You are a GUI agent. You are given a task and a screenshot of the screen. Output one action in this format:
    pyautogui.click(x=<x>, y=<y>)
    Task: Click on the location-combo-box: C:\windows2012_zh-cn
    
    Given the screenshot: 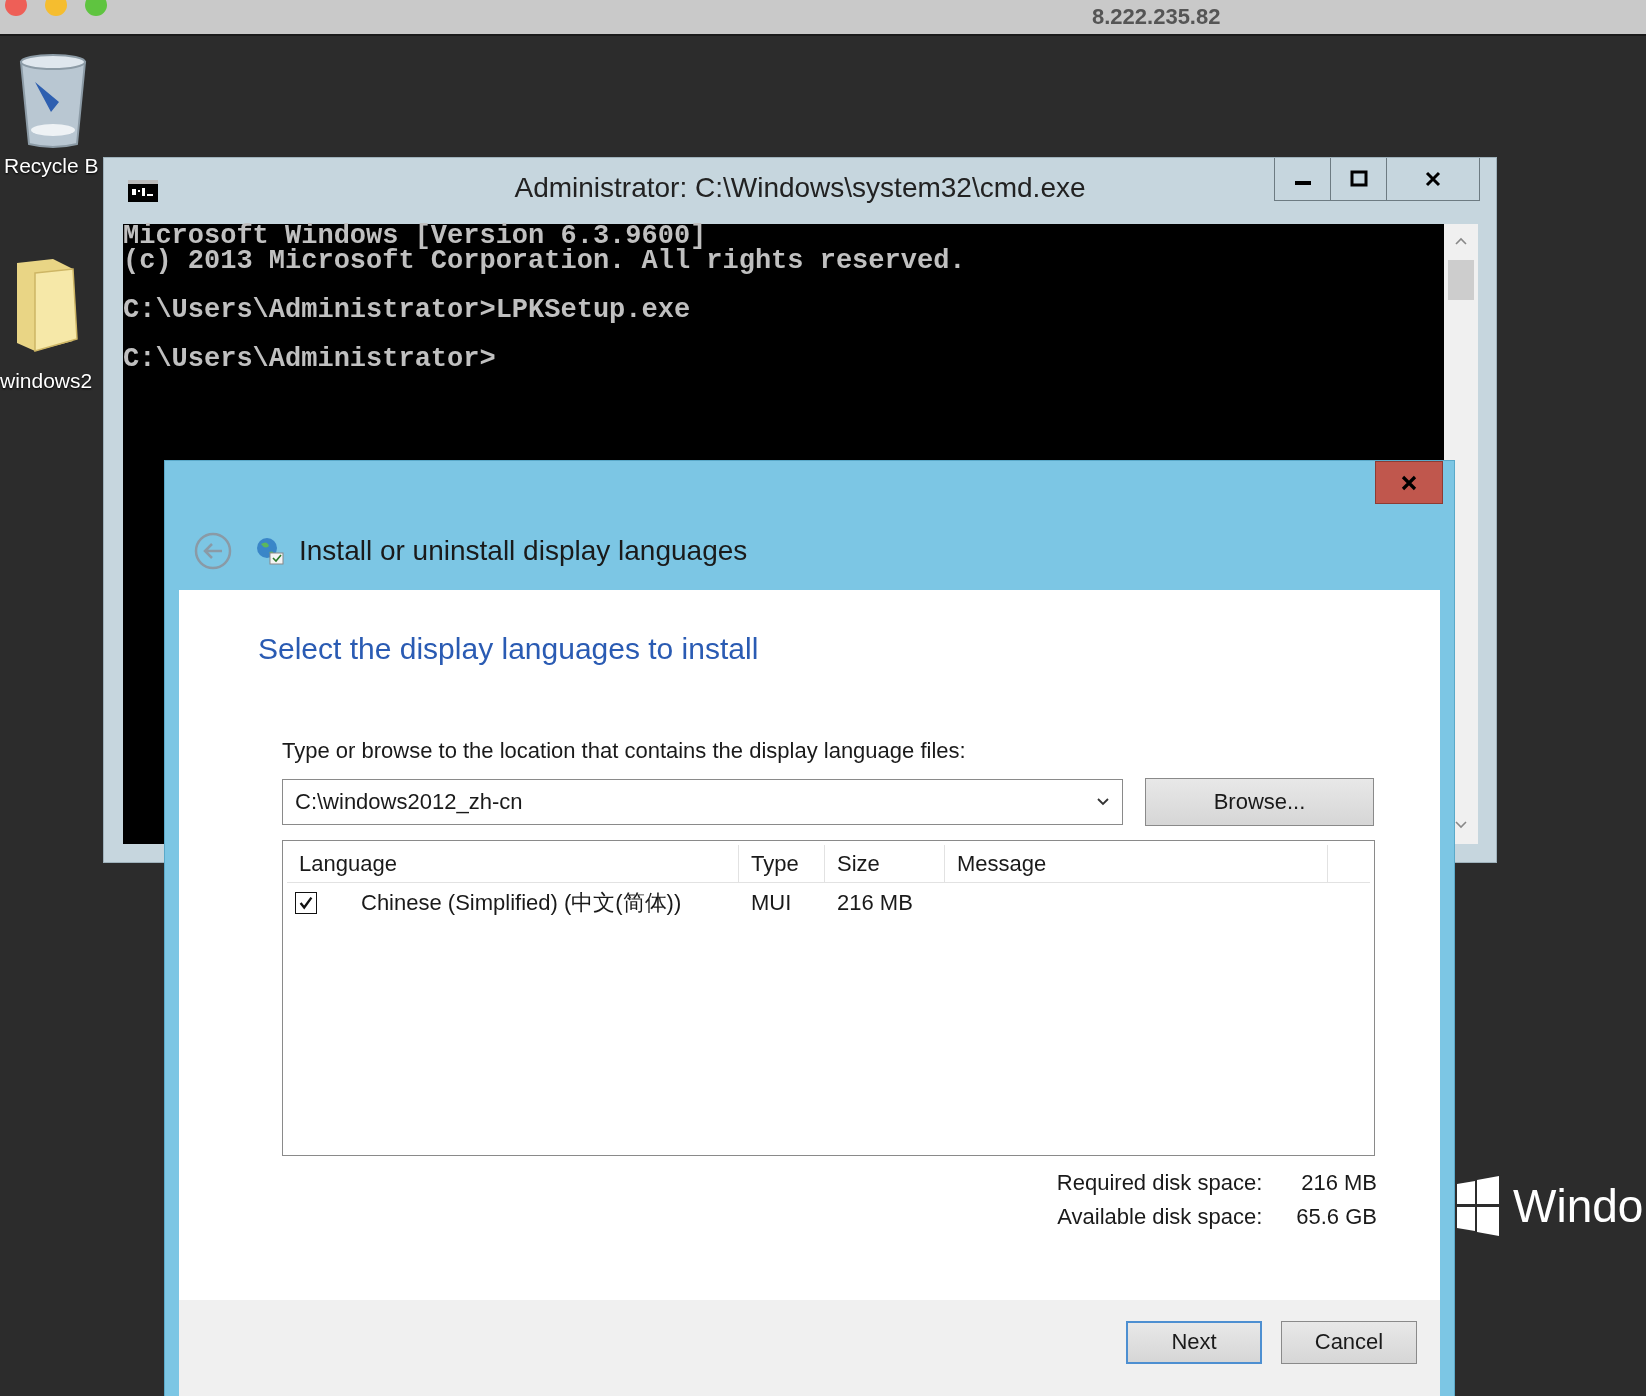 What is the action you would take?
    pyautogui.click(x=702, y=801)
    